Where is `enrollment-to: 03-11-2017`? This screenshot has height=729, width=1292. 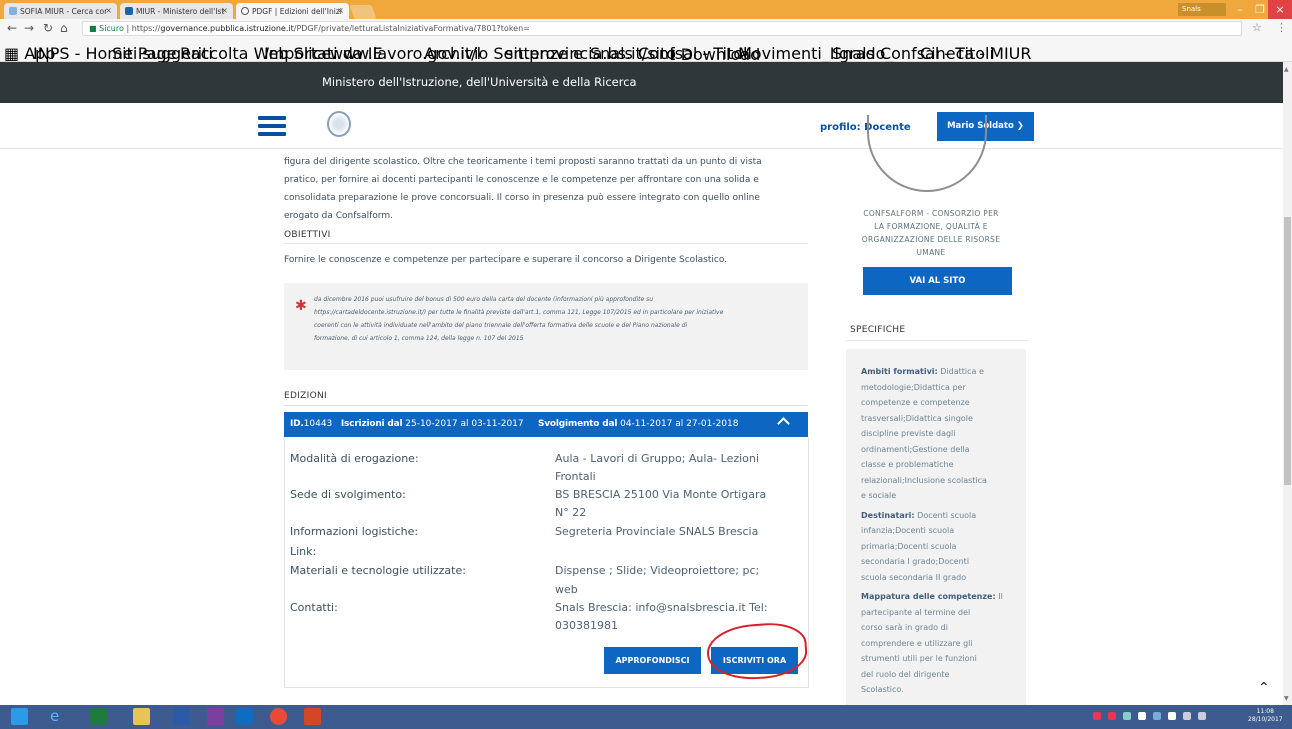 enrollment-to: 03-11-2017 is located at coordinates (497, 424).